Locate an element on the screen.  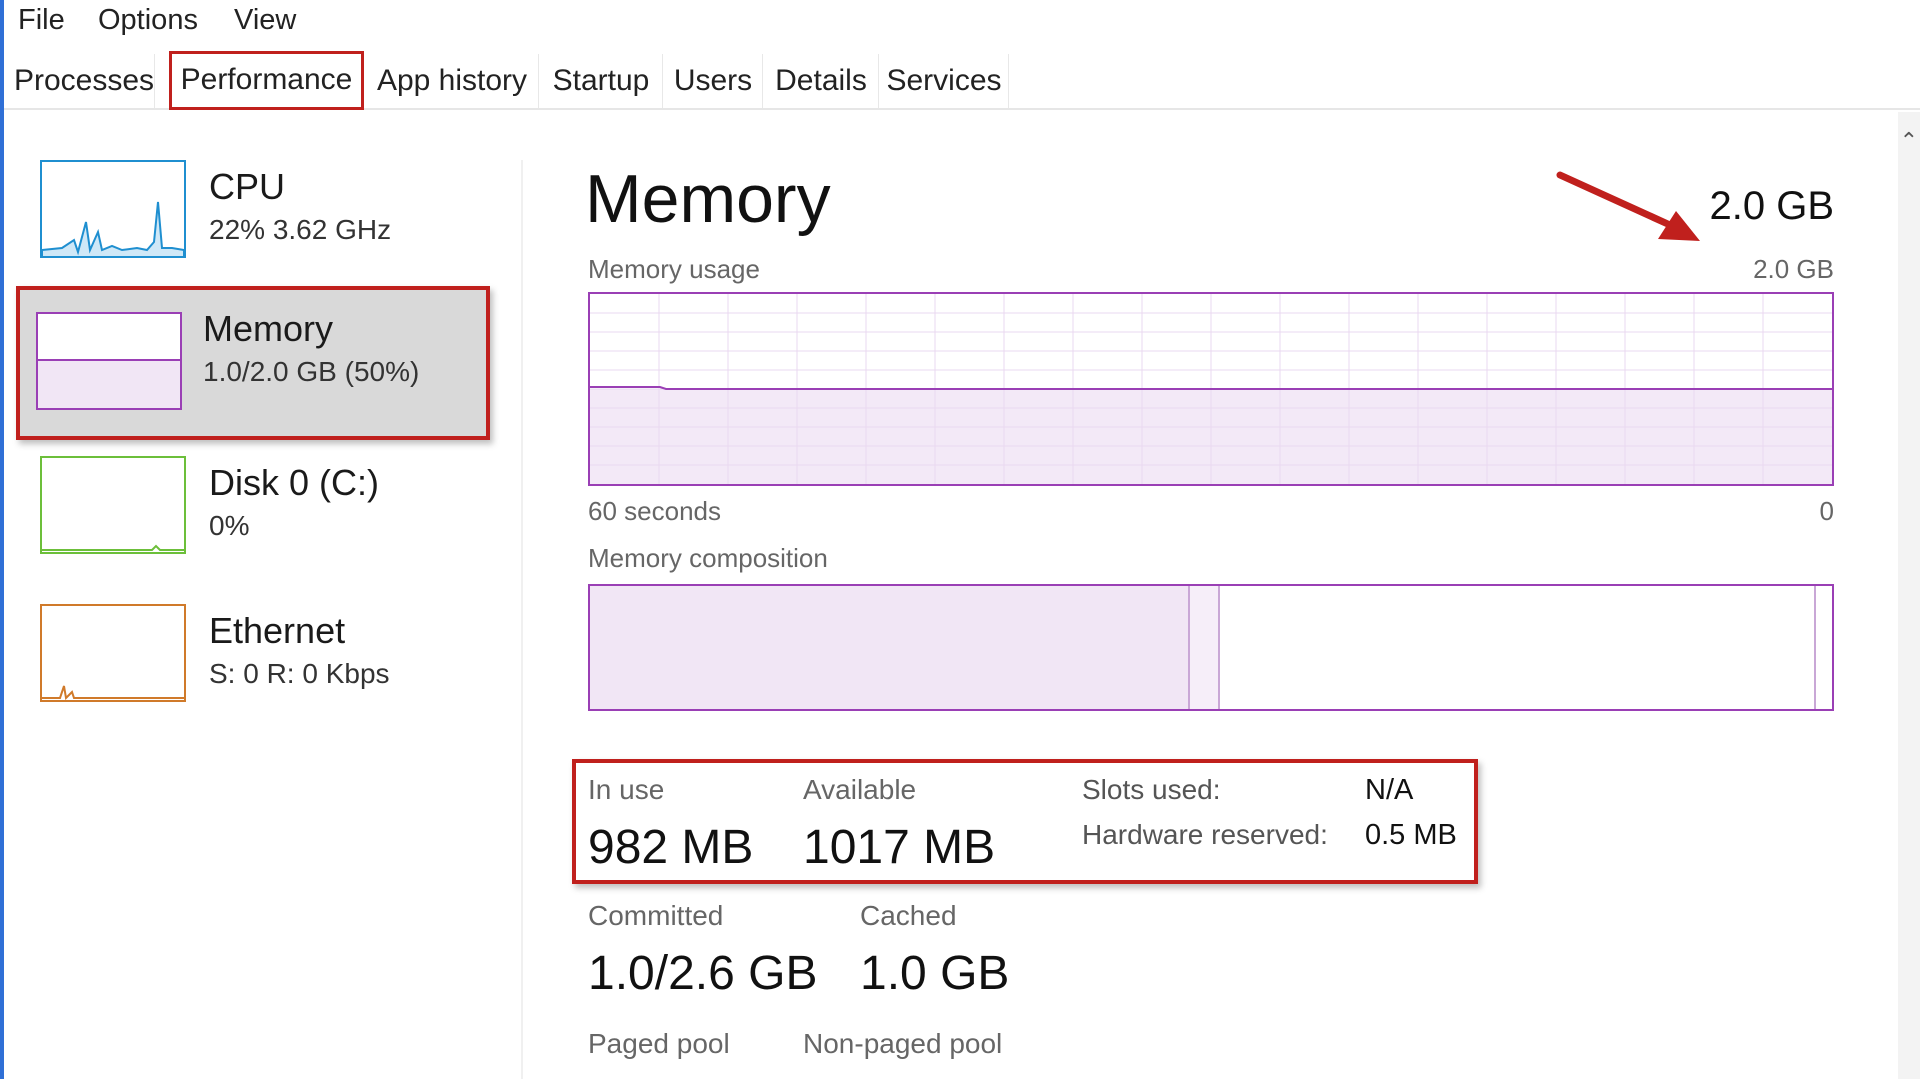
menu-options: Options is located at coordinates (148, 20).